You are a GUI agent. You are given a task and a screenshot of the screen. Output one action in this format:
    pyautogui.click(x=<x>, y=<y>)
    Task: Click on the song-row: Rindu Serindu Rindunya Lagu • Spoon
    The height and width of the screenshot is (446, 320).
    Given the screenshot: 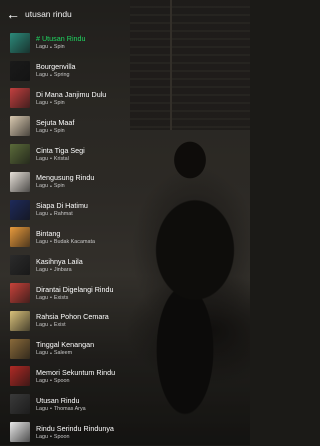 What is the action you would take?
    pyautogui.click(x=125, y=432)
    